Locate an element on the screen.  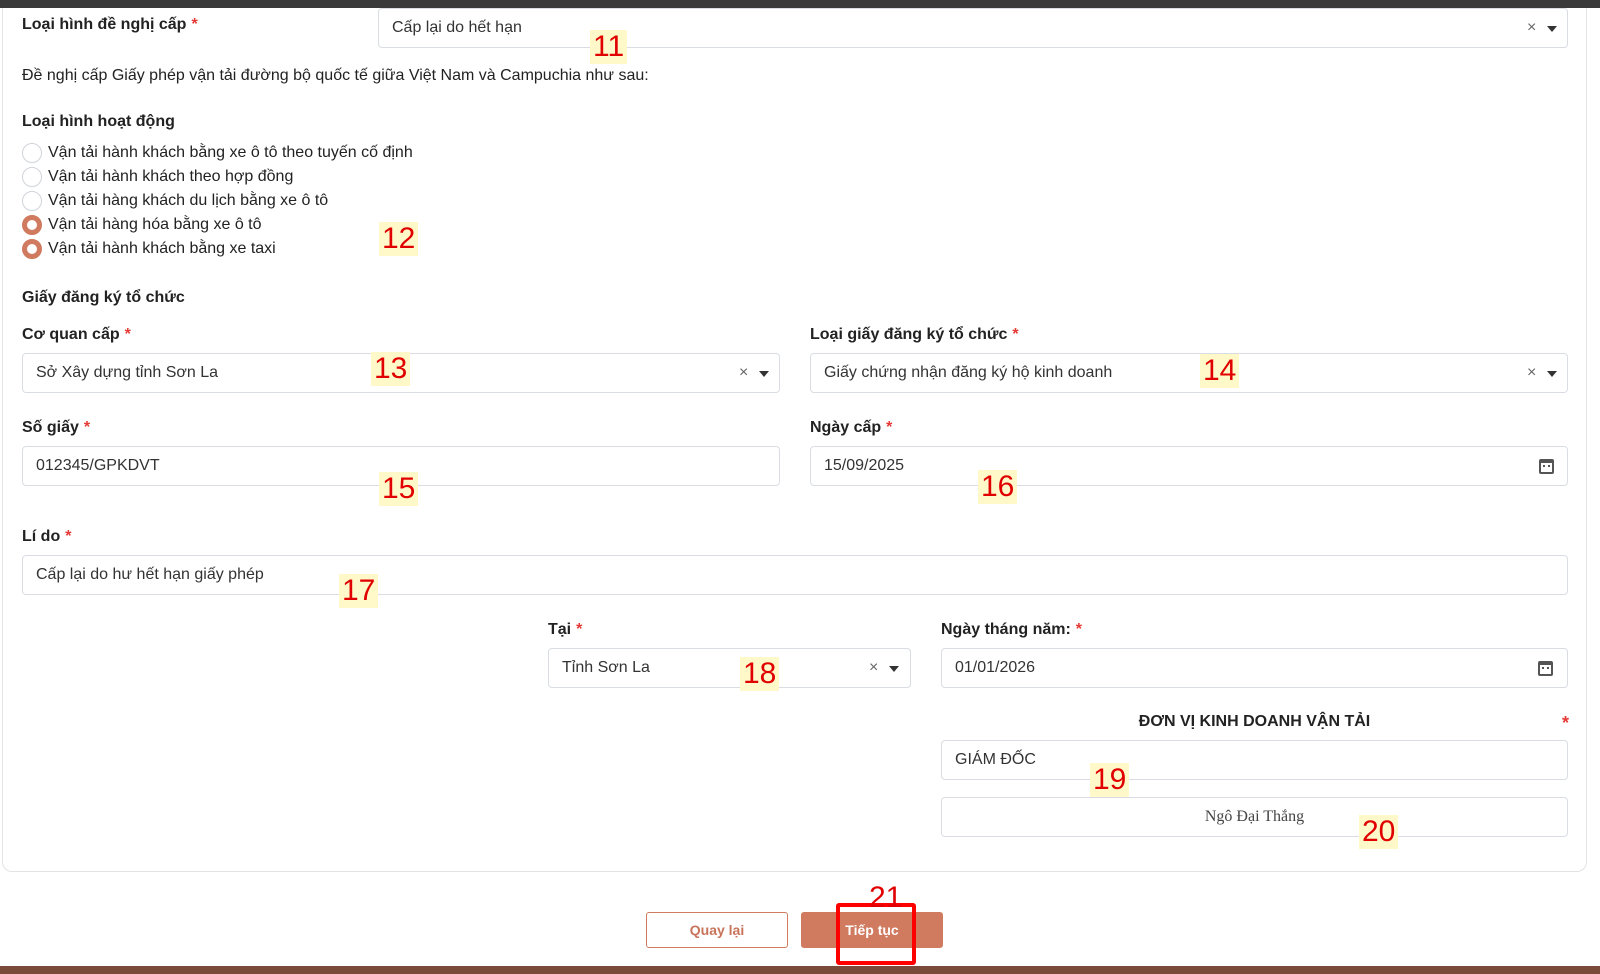
issuing-agency-label: Cơ quan cấp * is located at coordinates (76, 335).